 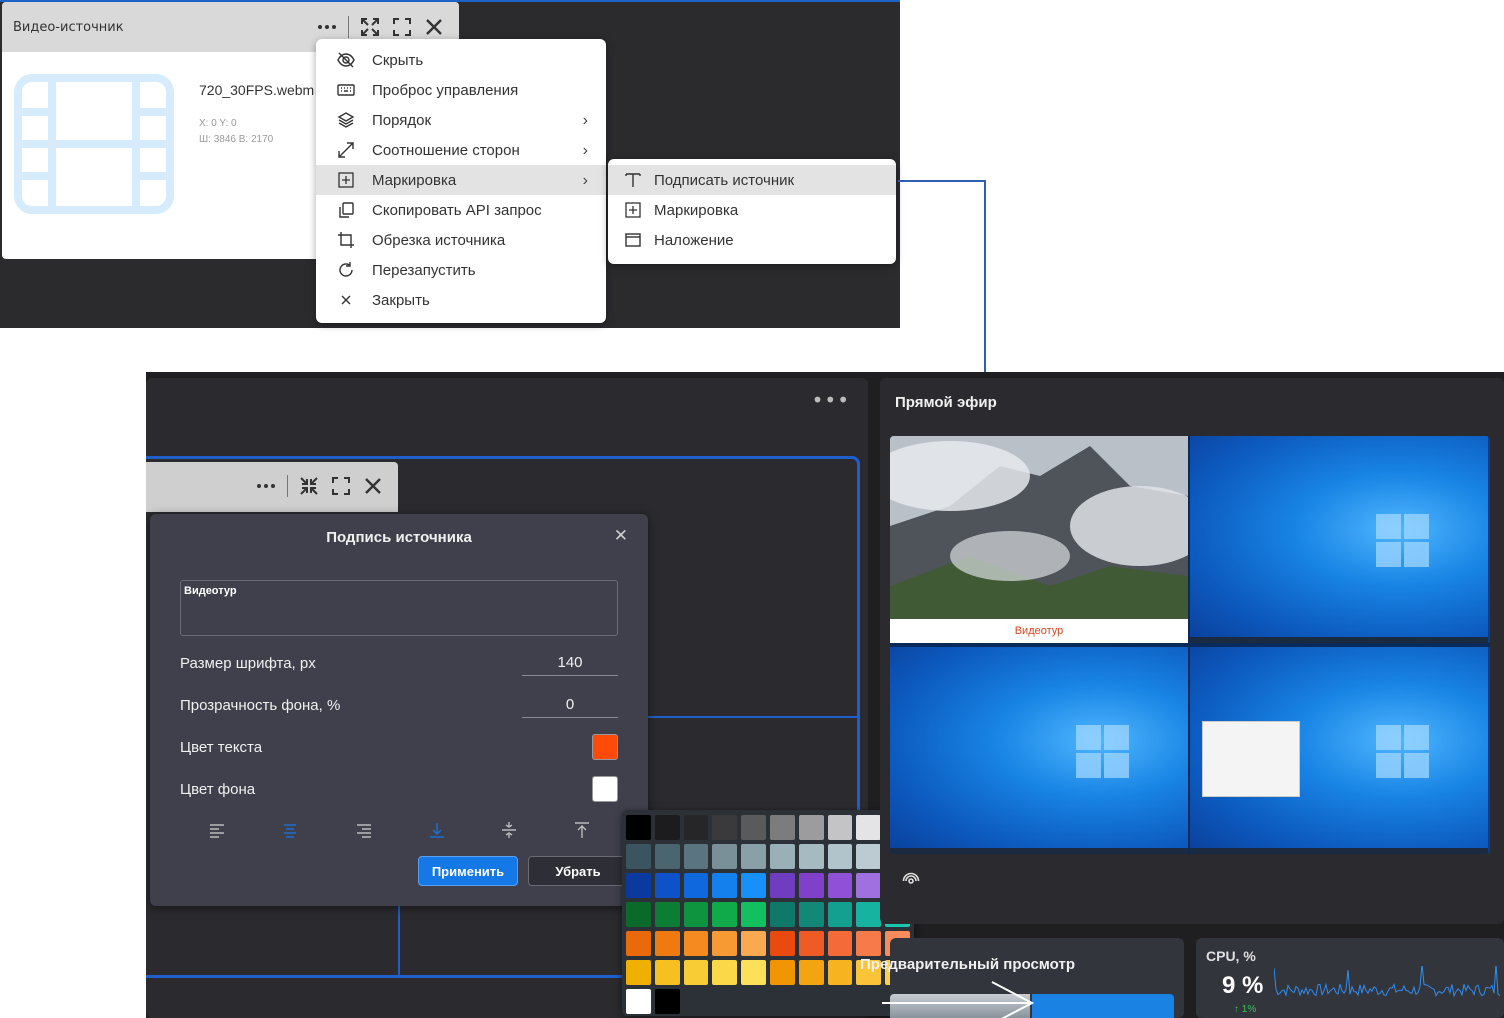 I want to click on menu-item-marking: Маркировка ›, so click(x=461, y=180).